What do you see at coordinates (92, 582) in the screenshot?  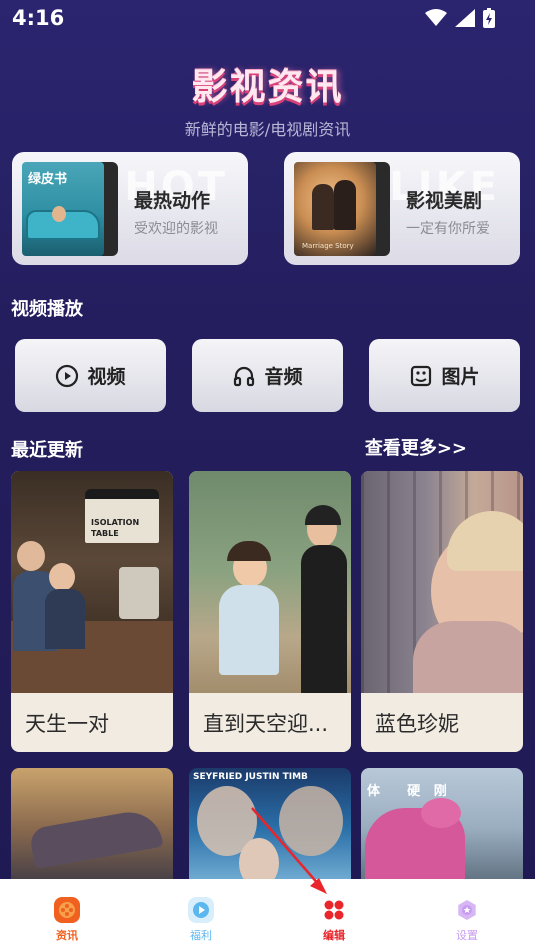 I see `movie-poster: ISOLATION TABLE` at bounding box center [92, 582].